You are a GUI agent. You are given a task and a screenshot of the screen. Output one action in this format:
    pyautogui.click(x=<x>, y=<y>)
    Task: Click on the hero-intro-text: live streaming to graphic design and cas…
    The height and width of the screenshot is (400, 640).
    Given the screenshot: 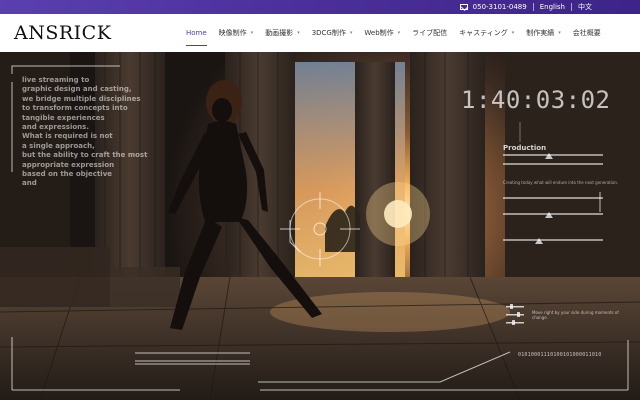 What is the action you would take?
    pyautogui.click(x=97, y=132)
    